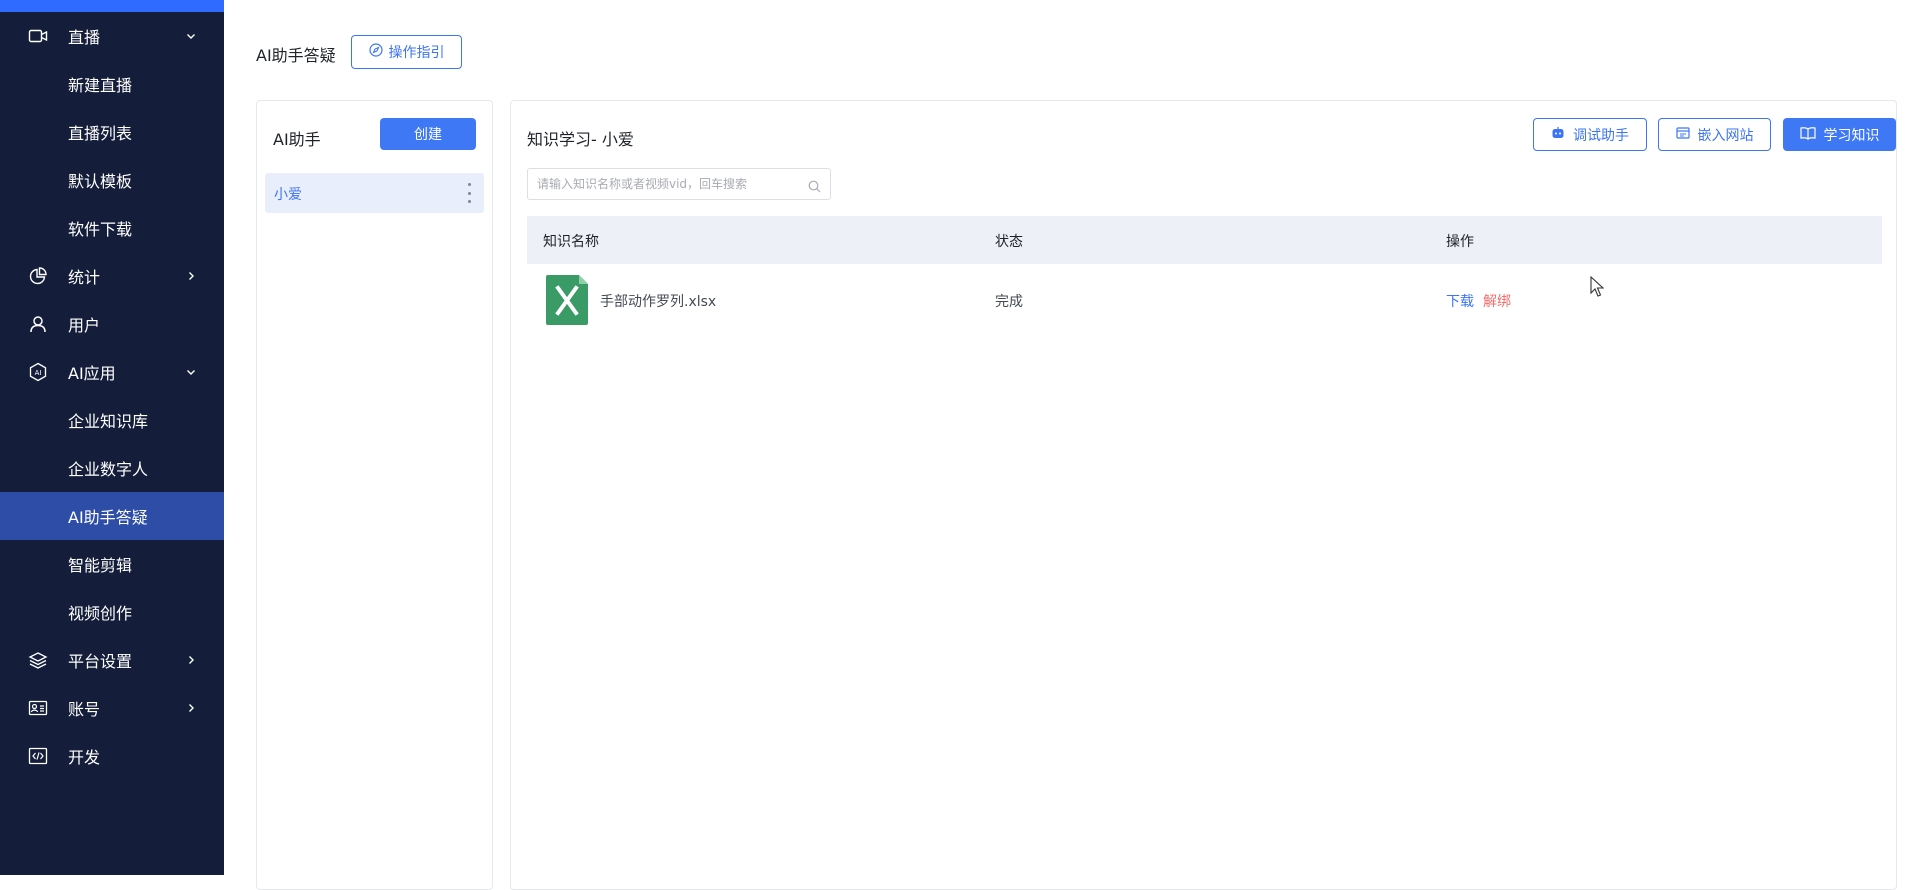 This screenshot has width=1906, height=890. I want to click on embed-website-button: 嵌入网站, so click(1714, 134).